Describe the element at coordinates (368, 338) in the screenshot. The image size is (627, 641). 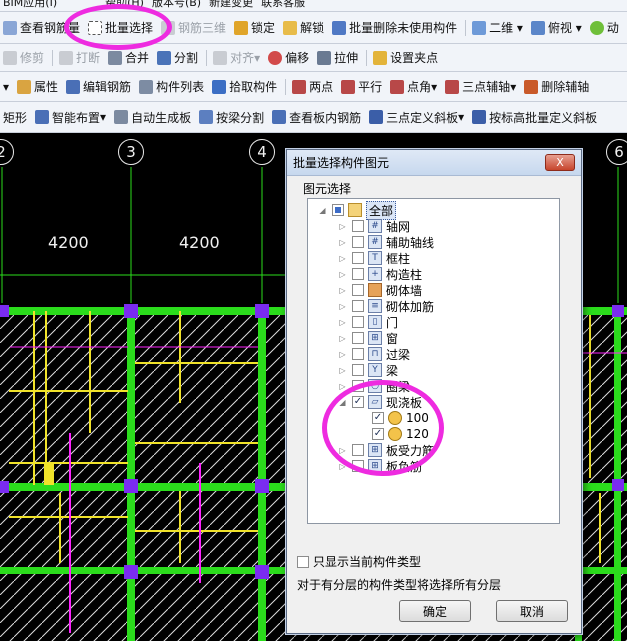
I see `tree-item-window: ▷ ⊞ 窗` at that location.